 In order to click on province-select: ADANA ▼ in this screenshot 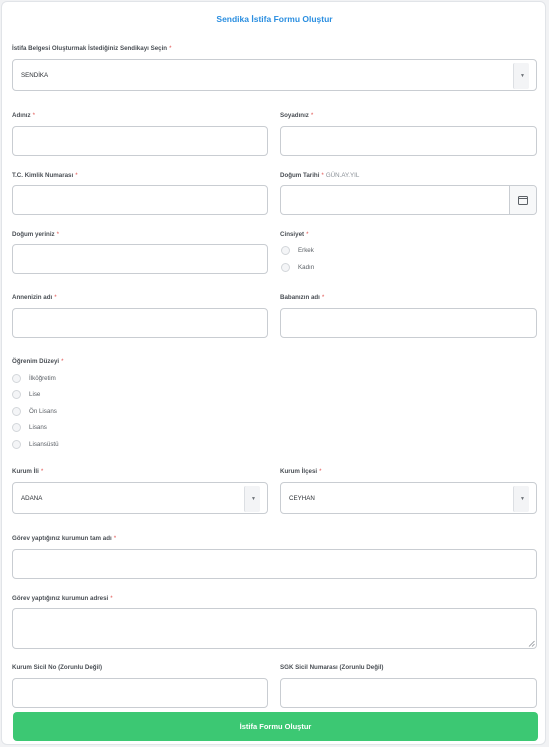, I will do `click(140, 498)`.